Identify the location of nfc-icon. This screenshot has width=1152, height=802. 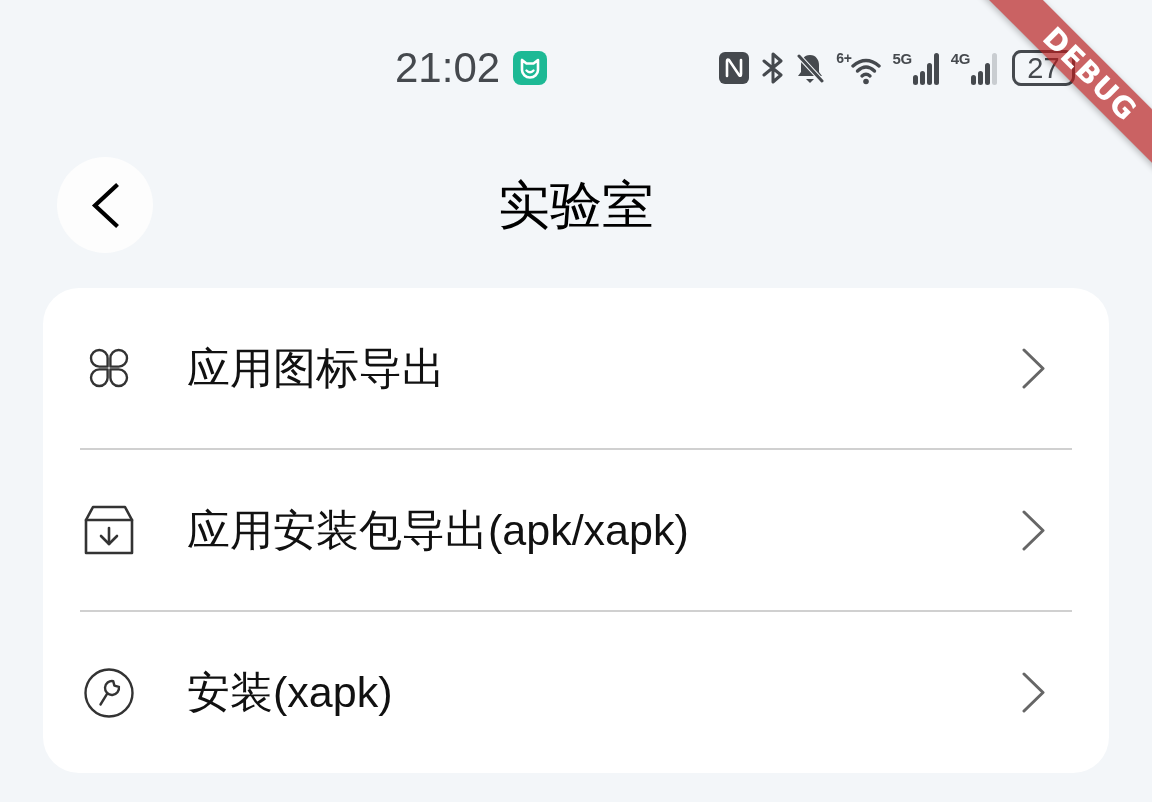
(734, 68).